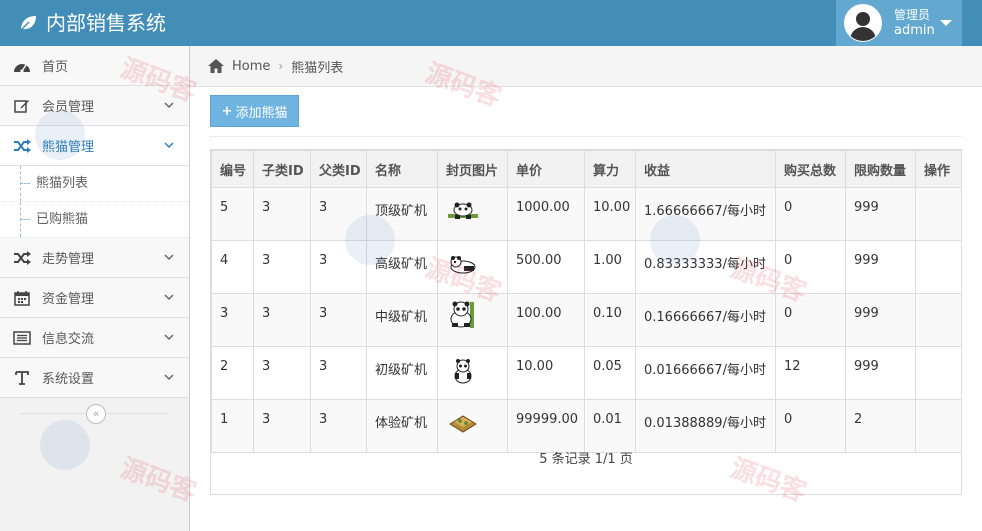  Describe the element at coordinates (68, 107) in the screenshot. I see `sidebar-item-label: 会员管理` at that location.